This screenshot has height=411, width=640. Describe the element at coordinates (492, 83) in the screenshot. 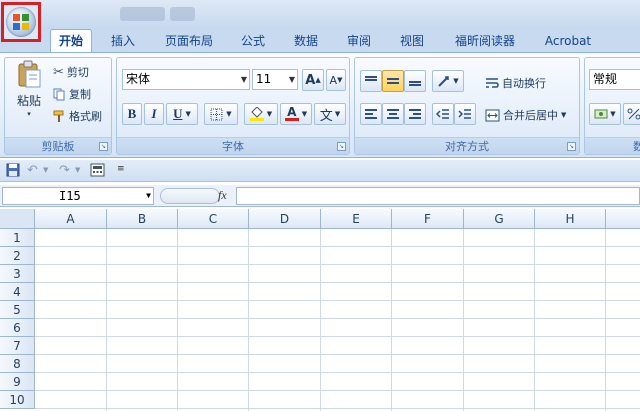

I see `wrap-text-icon` at that location.